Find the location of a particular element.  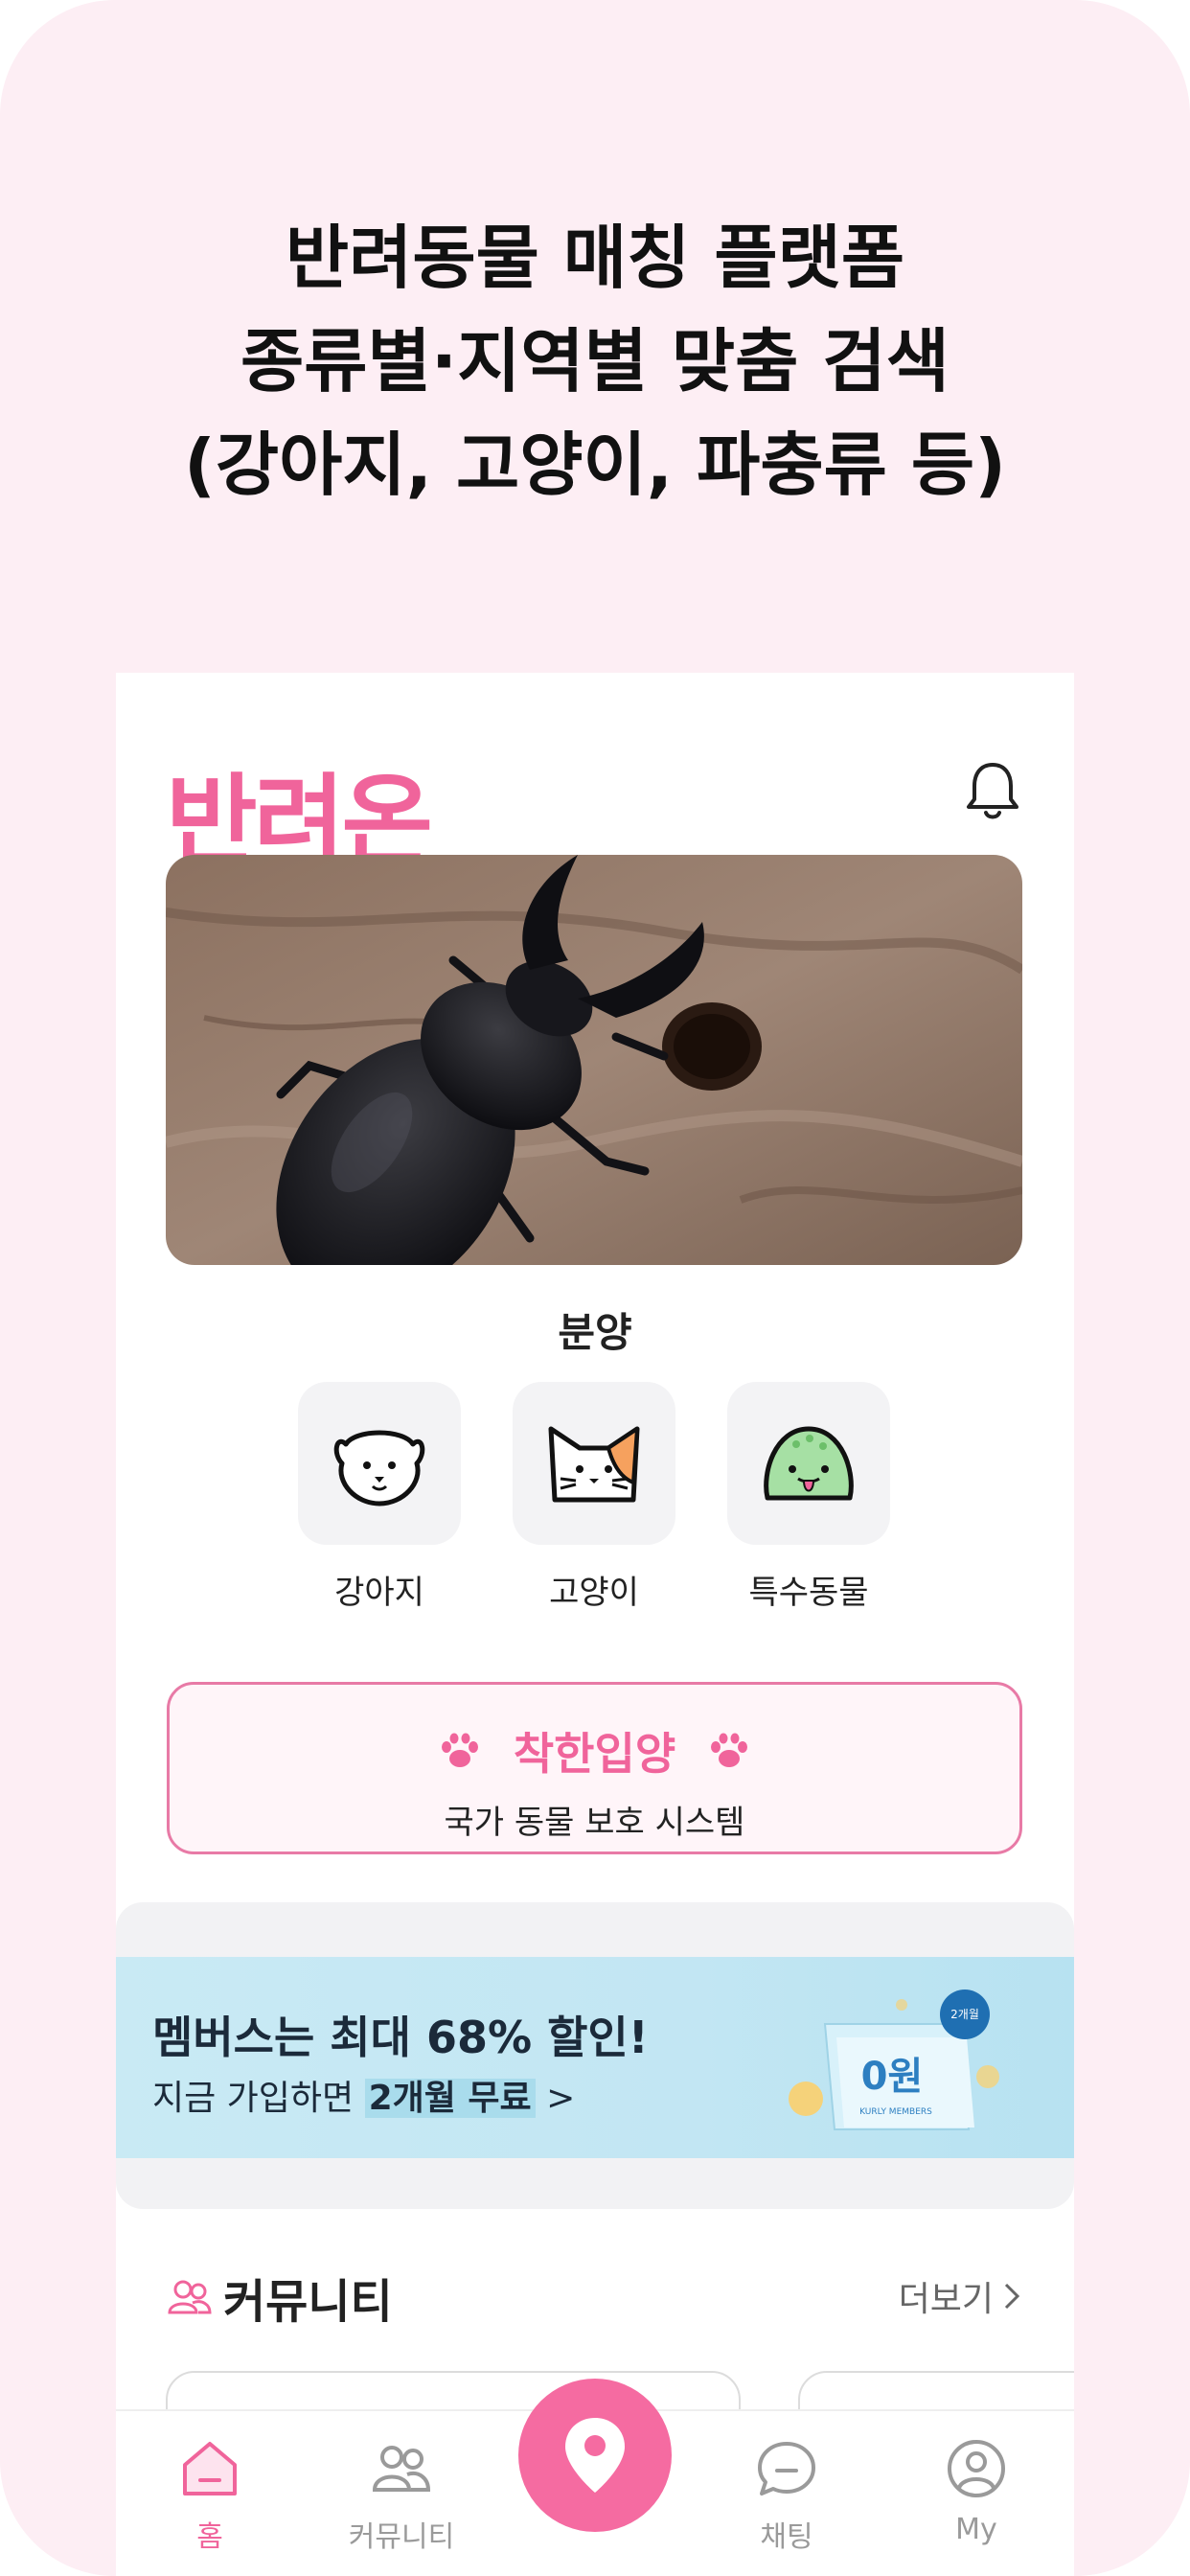

community-header: 커뮤니티 is located at coordinates (280, 2297).